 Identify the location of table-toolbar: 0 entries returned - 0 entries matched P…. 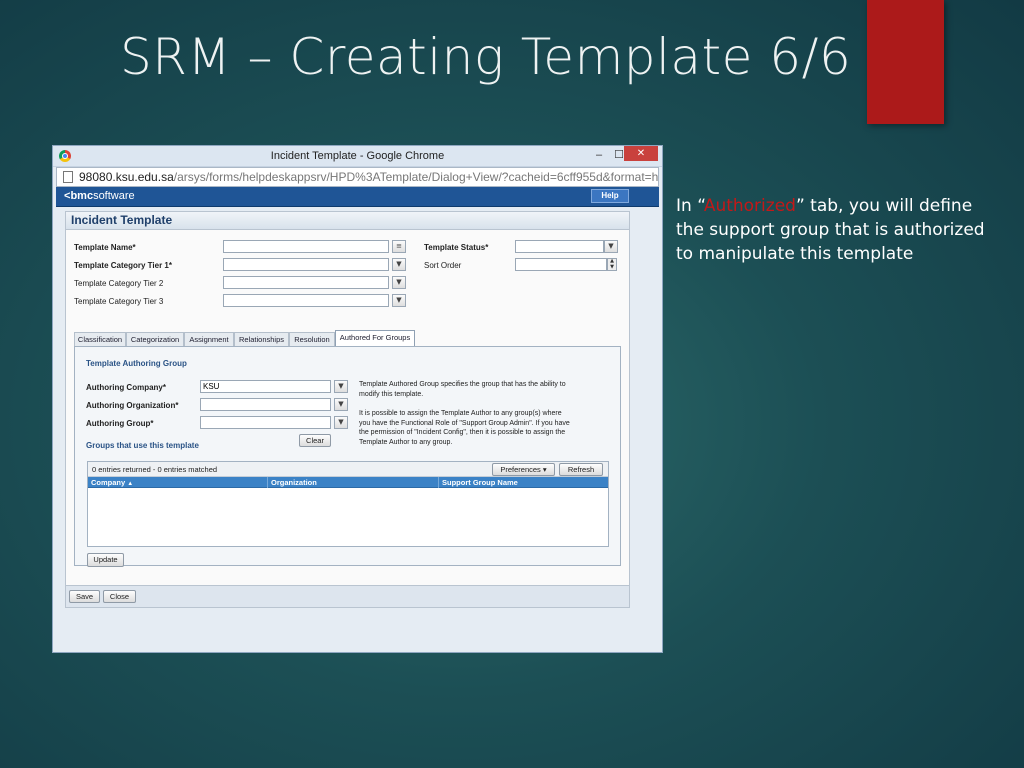
(348, 469).